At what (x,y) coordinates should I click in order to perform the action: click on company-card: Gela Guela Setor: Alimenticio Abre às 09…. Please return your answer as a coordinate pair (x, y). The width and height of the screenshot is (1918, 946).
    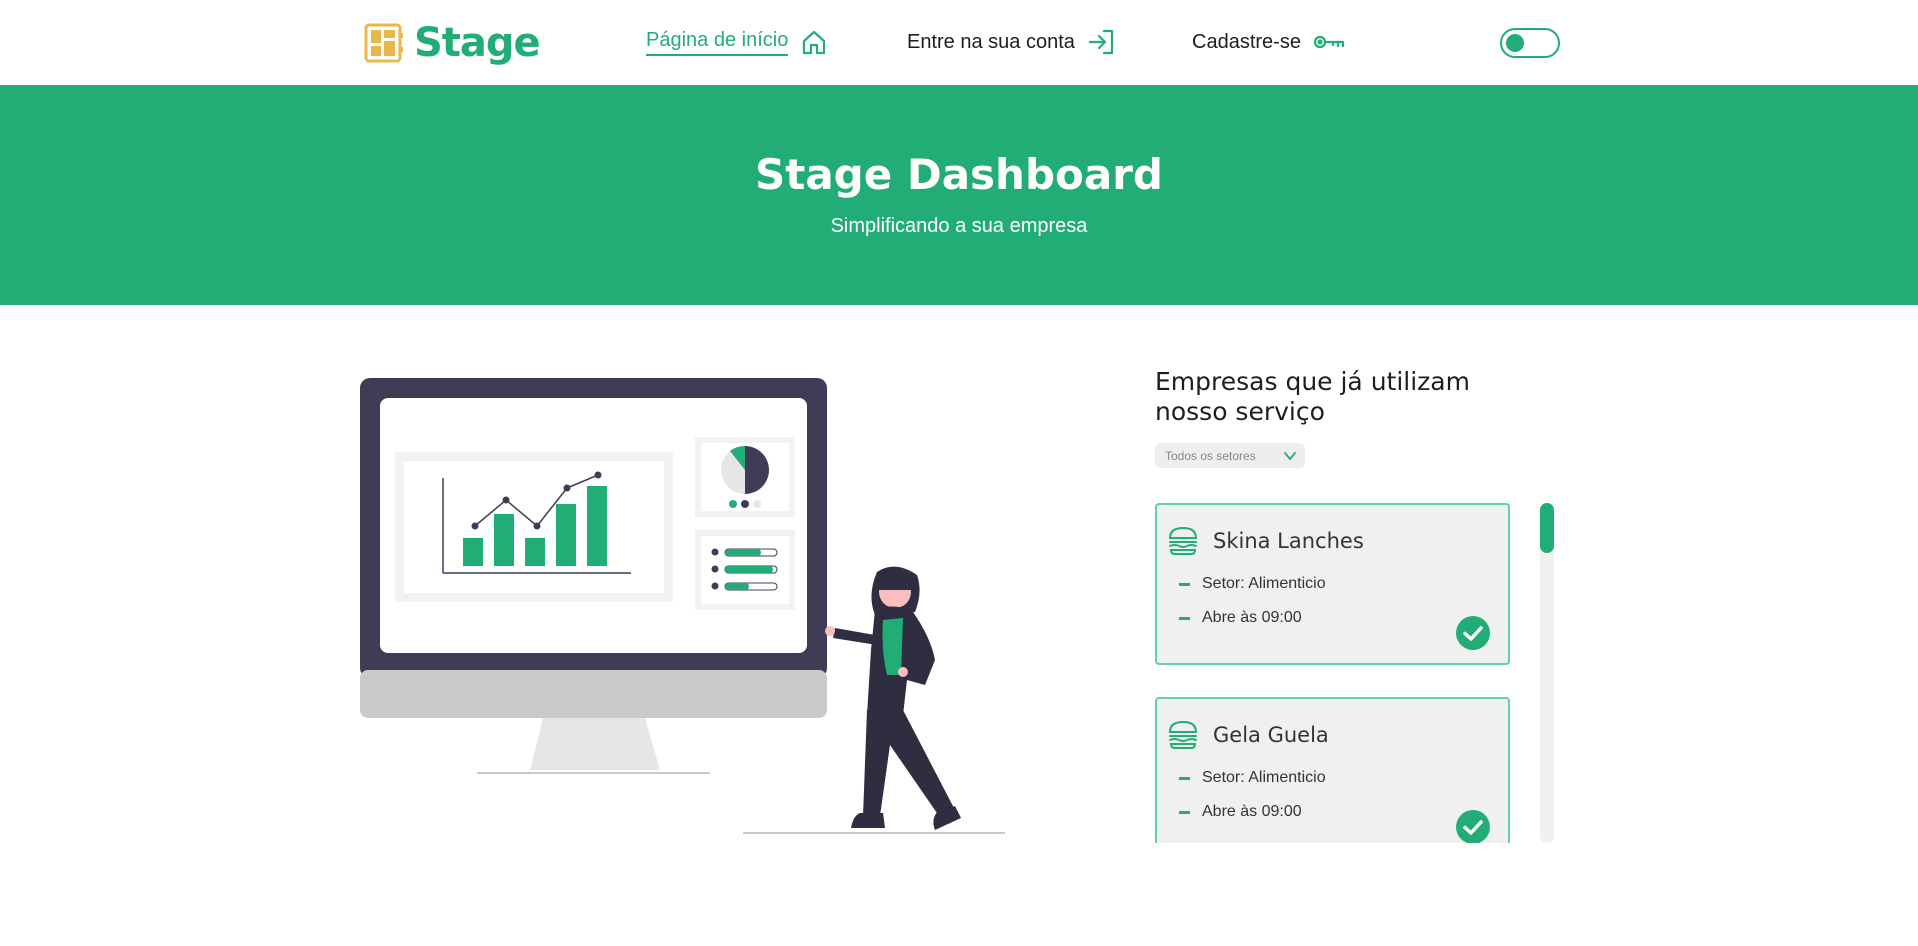
    Looking at the image, I should click on (1332, 770).